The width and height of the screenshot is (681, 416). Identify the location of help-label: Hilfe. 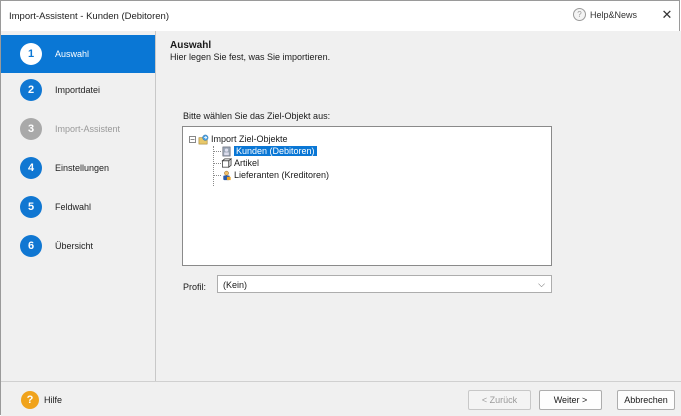
(53, 400).